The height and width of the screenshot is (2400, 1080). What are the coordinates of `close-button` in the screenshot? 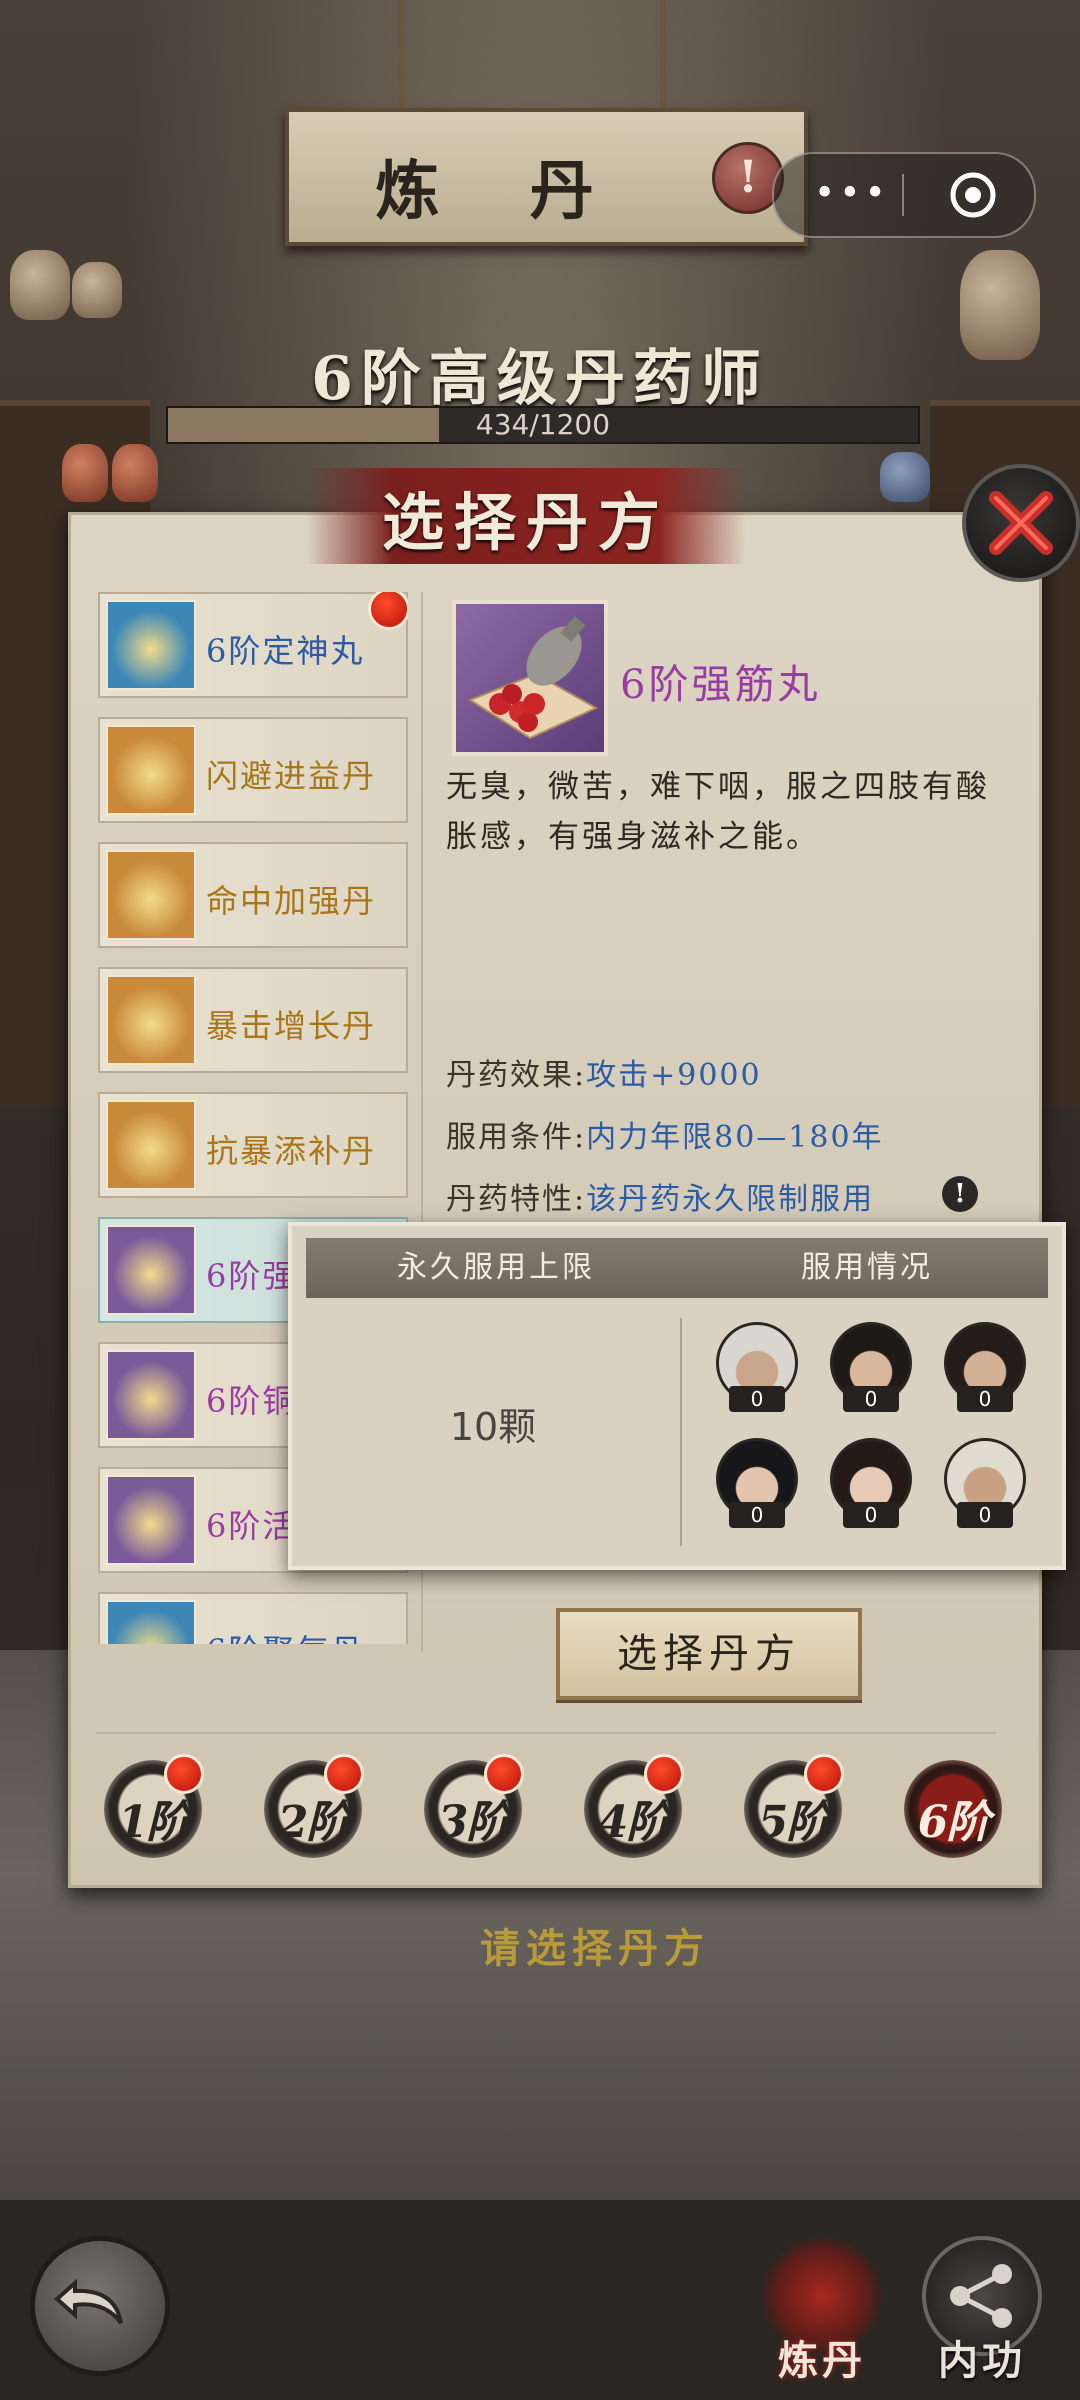 It's located at (1021, 523).